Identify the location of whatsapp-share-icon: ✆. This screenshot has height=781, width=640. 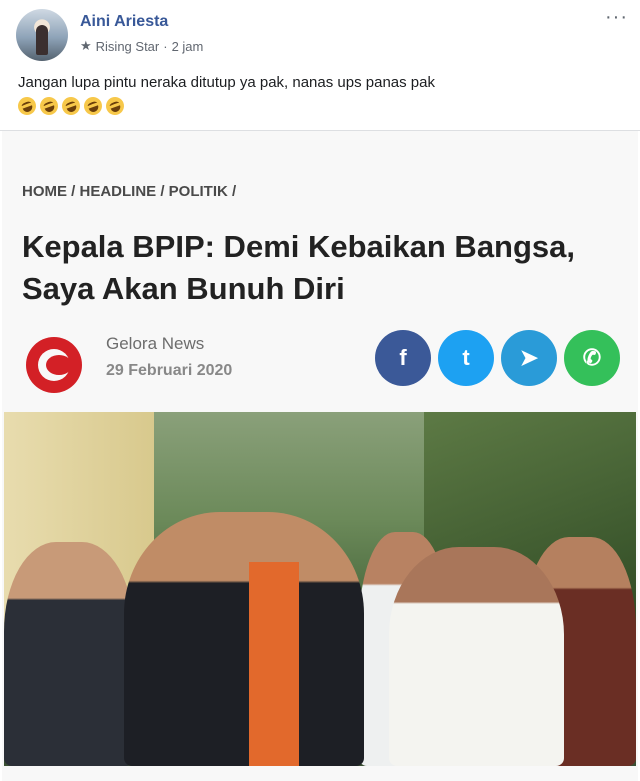
(592, 358).